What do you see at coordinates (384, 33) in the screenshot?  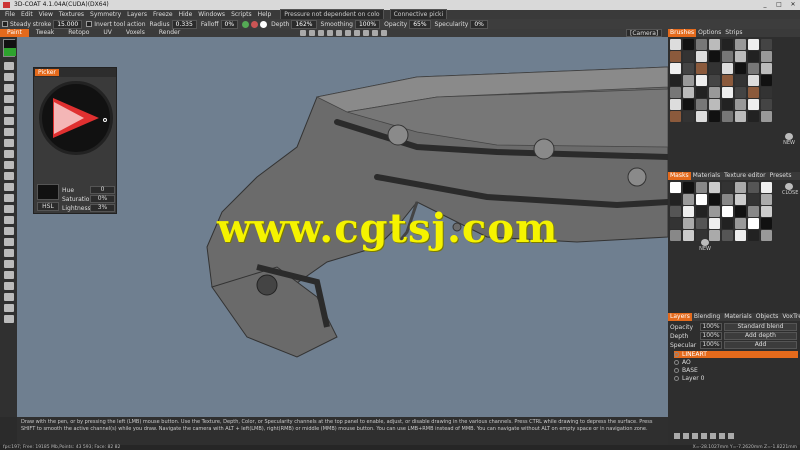 I see `home-view-icon` at bounding box center [384, 33].